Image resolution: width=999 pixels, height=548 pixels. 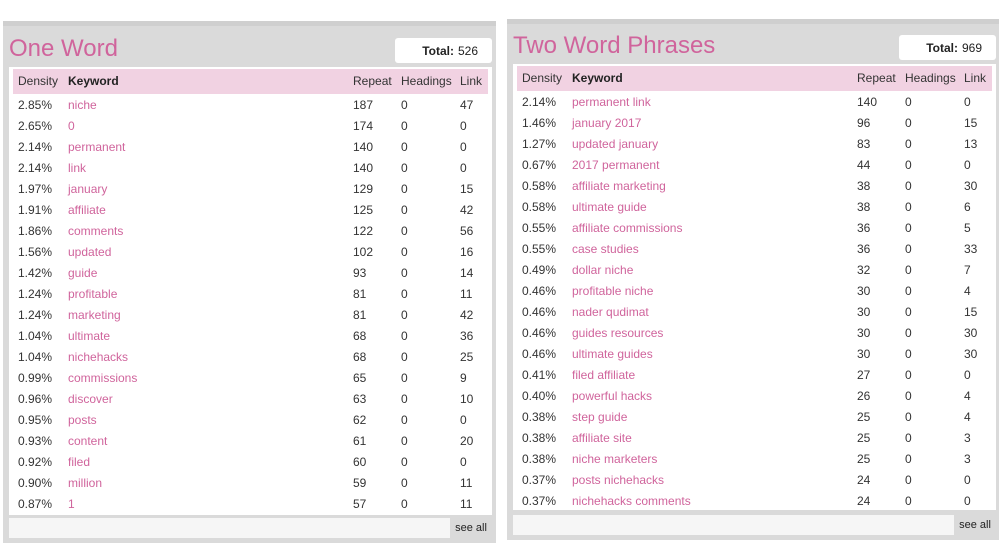 What do you see at coordinates (864, 375) in the screenshot?
I see `repeat-cell: 27` at bounding box center [864, 375].